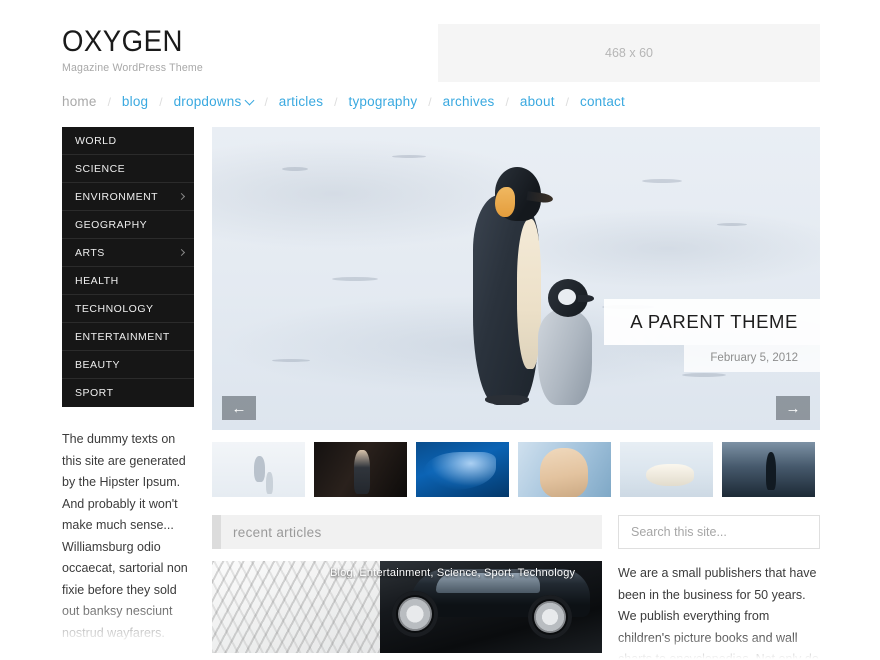 This screenshot has width=880, height=660. I want to click on nav-item-label: about, so click(537, 101).